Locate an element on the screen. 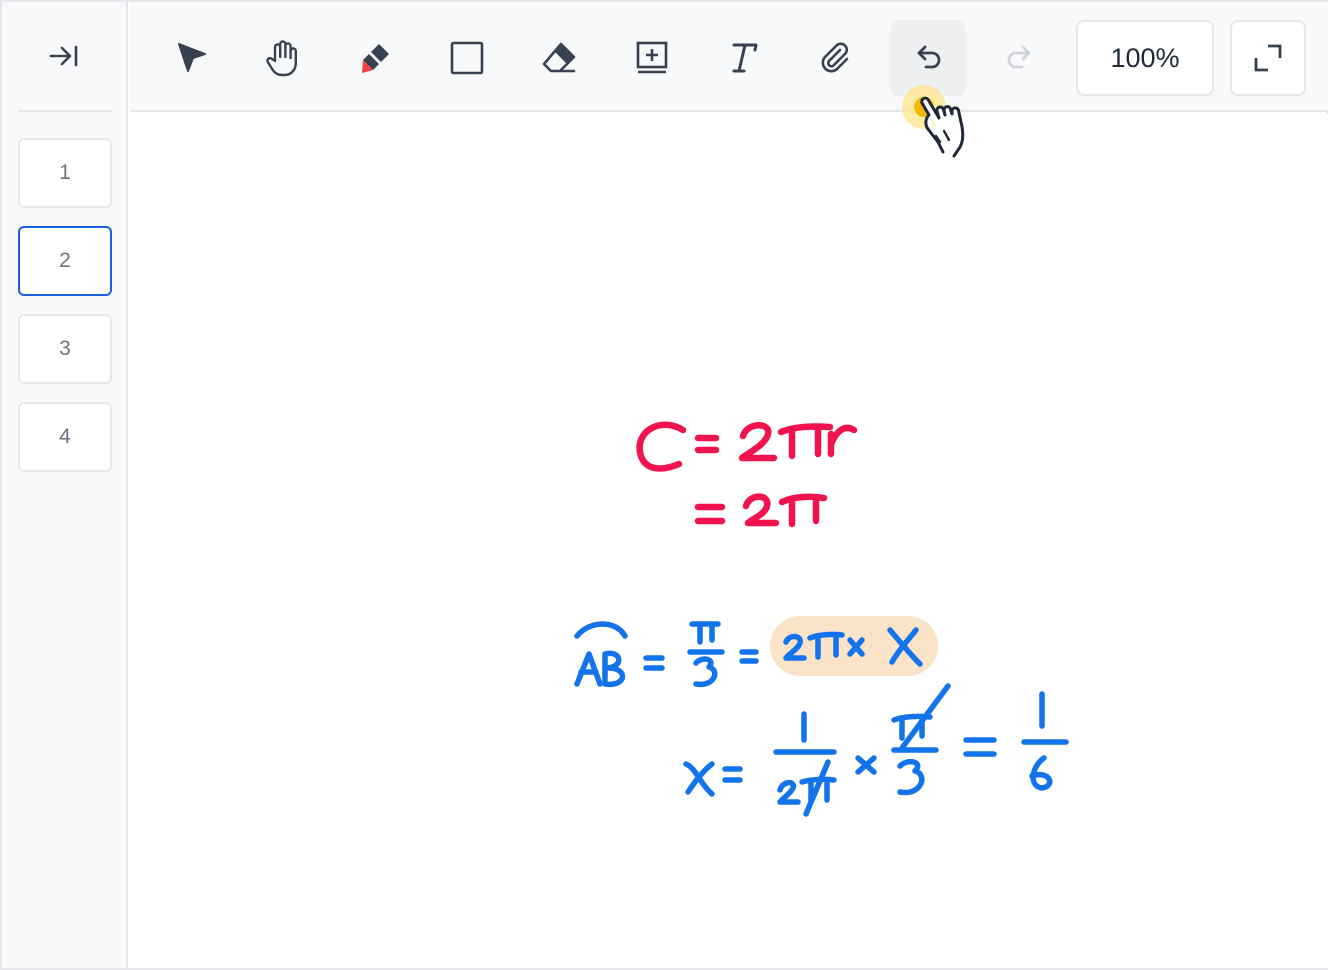  page-thumb-4: 4 is located at coordinates (65, 437).